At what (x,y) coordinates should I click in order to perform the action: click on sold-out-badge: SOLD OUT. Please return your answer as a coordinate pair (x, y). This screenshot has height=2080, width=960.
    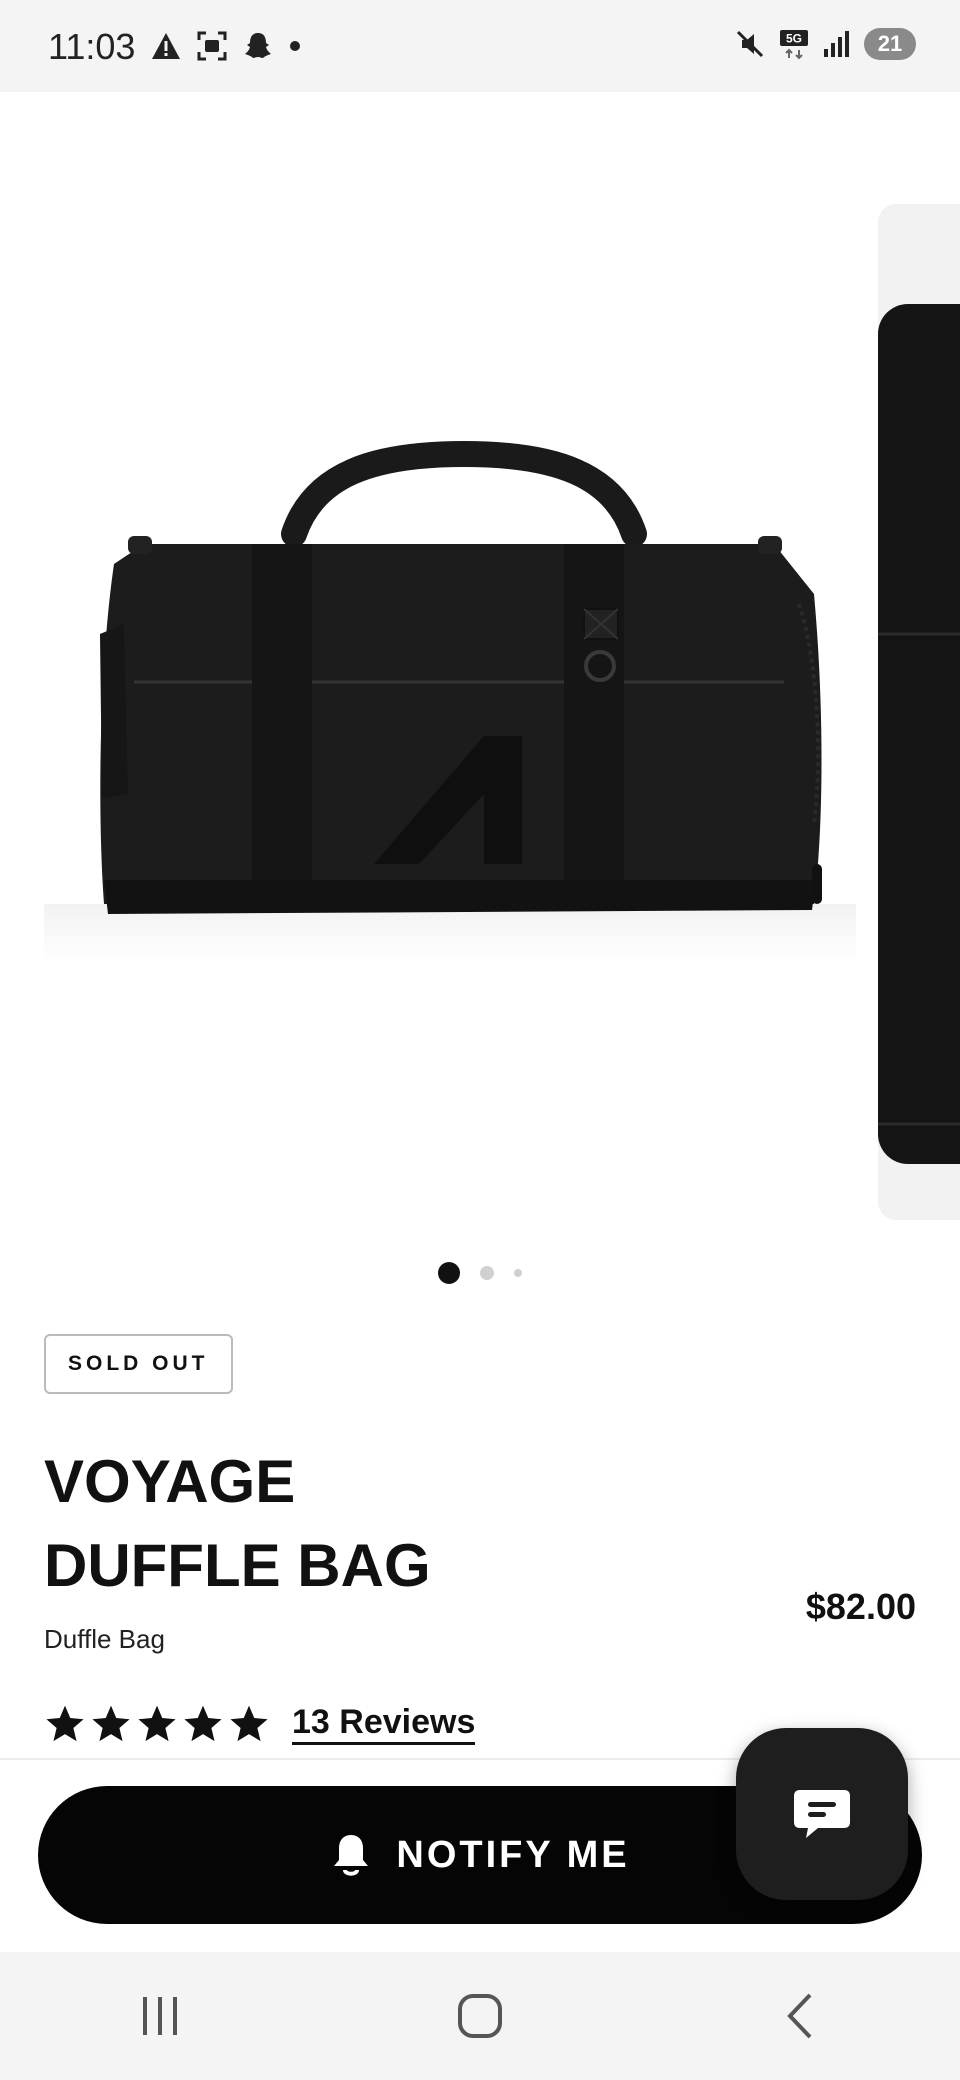
    Looking at the image, I should click on (138, 1364).